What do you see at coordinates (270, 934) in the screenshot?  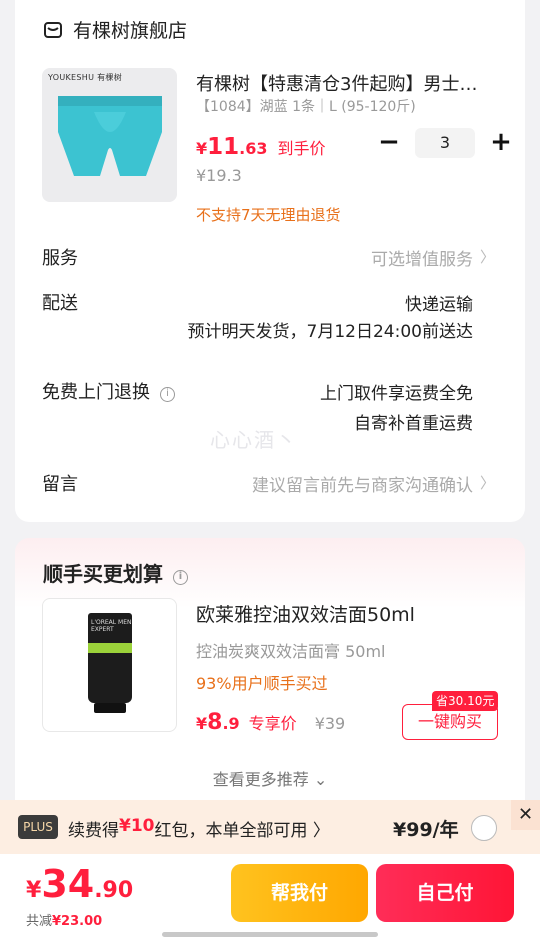 I see `home-indicator` at bounding box center [270, 934].